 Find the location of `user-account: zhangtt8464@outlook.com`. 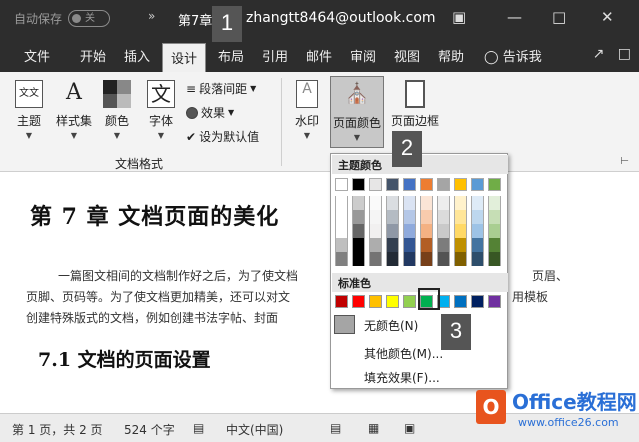

user-account: zhangtt8464@outlook.com is located at coordinates (341, 18).